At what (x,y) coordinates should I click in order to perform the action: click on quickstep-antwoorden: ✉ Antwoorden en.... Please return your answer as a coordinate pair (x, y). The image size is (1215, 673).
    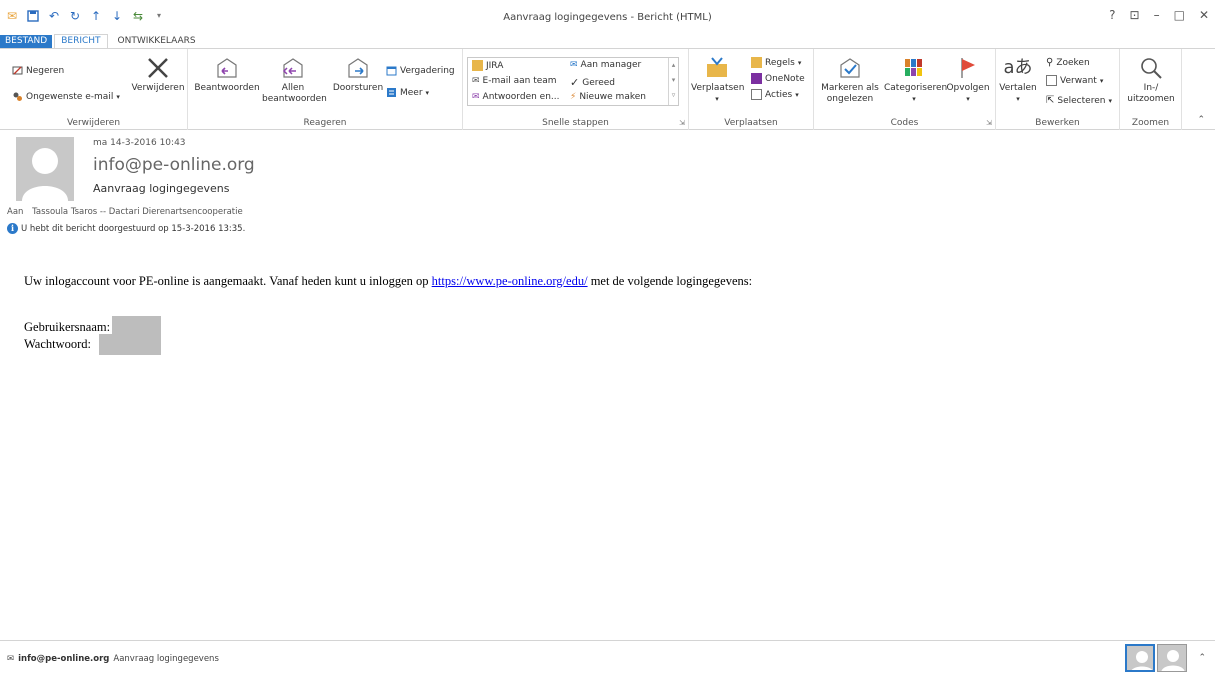
    Looking at the image, I should click on (516, 97).